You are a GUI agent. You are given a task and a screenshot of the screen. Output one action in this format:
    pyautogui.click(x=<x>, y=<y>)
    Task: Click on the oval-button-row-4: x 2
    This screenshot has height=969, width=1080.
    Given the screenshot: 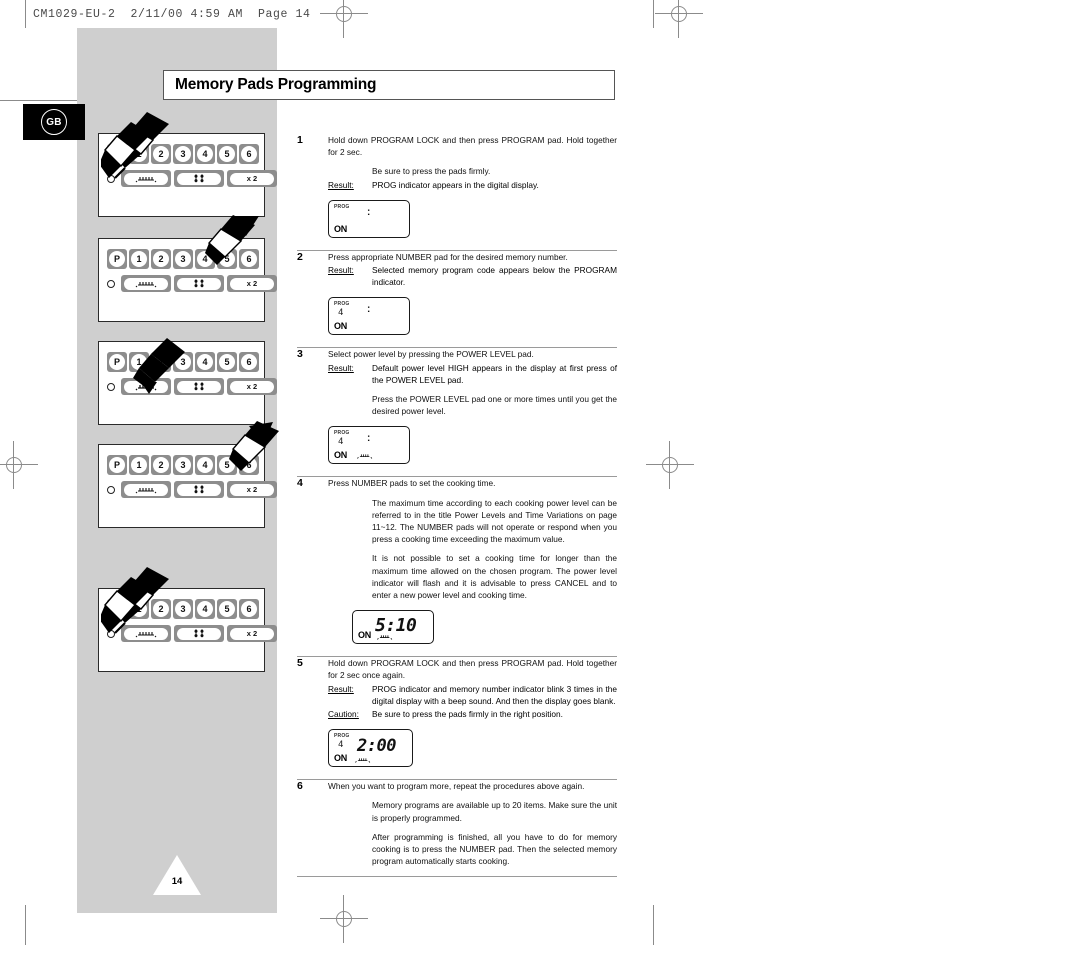 What is the action you would take?
    pyautogui.click(x=192, y=489)
    